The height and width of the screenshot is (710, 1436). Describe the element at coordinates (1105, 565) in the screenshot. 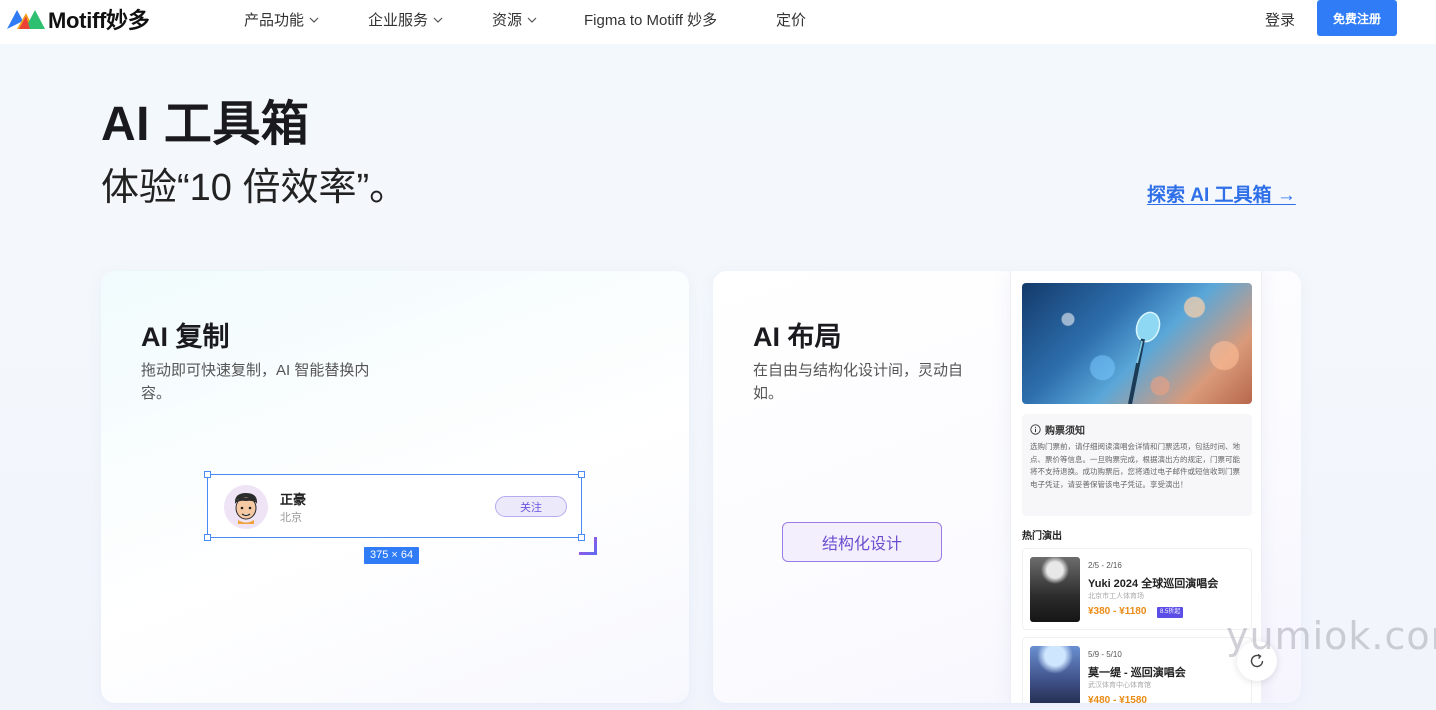

I see `event-date: 2/5 - 2/16` at that location.